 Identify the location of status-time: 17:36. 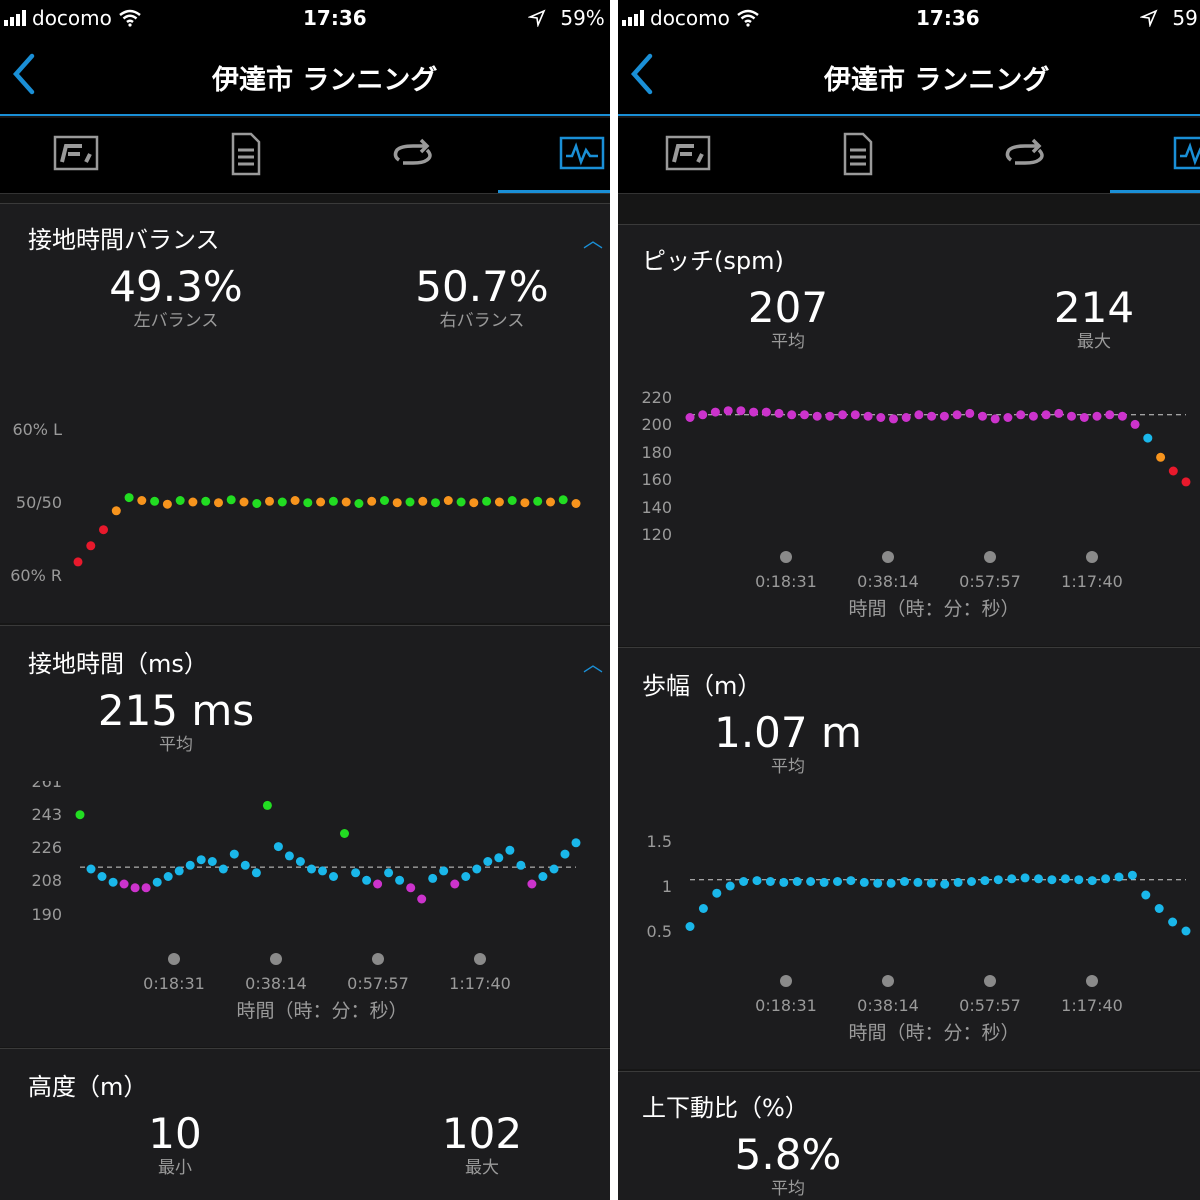
(335, 18).